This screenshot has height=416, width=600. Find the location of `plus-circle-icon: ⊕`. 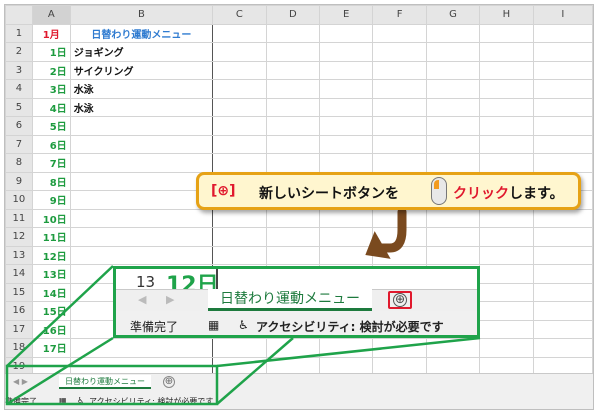

plus-circle-icon: ⊕ is located at coordinates (400, 300).